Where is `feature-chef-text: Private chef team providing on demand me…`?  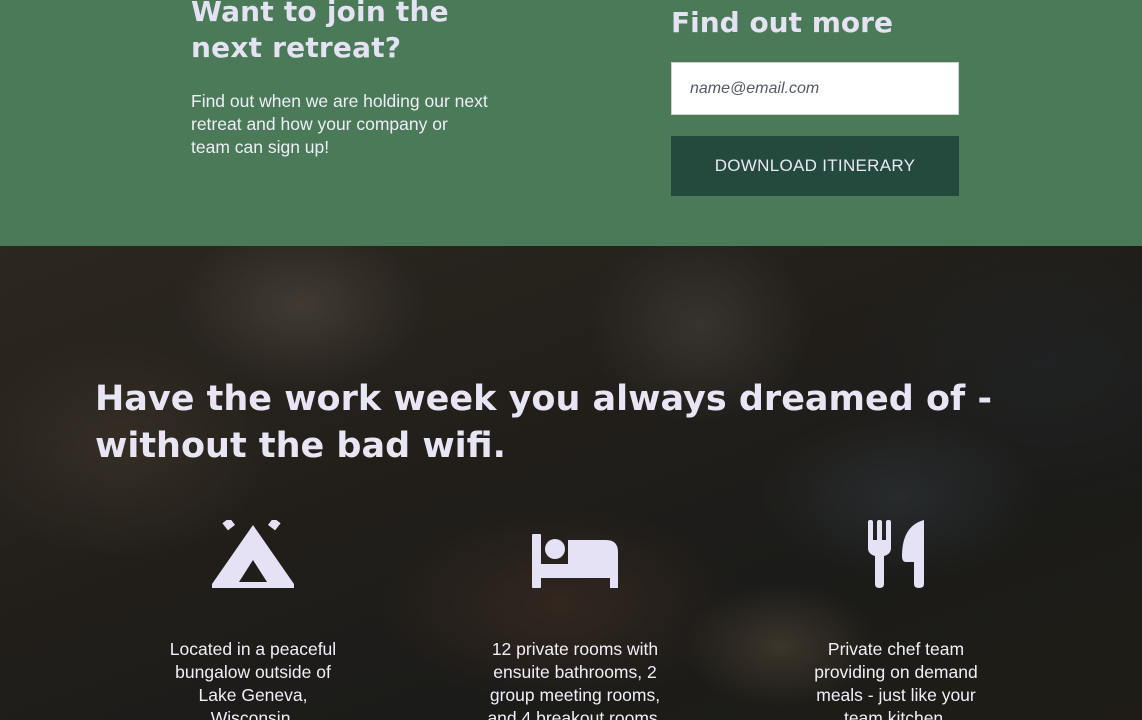
feature-chef-text: Private chef team providing on demand me… is located at coordinates (896, 679).